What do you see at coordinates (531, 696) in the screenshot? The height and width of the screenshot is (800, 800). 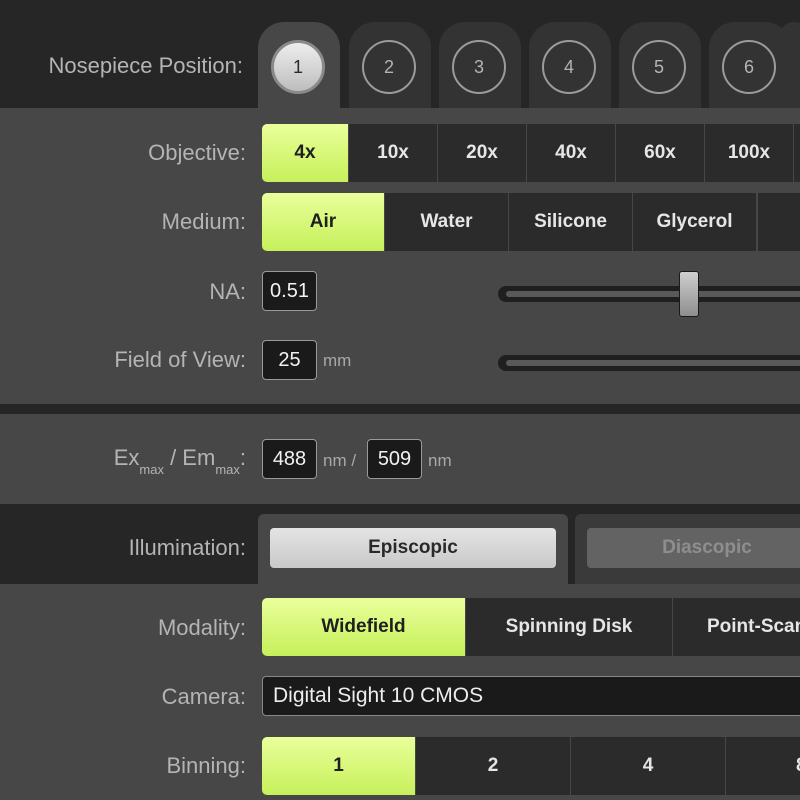 I see `camera-dropdown: Digital Sight 10 CMOS` at bounding box center [531, 696].